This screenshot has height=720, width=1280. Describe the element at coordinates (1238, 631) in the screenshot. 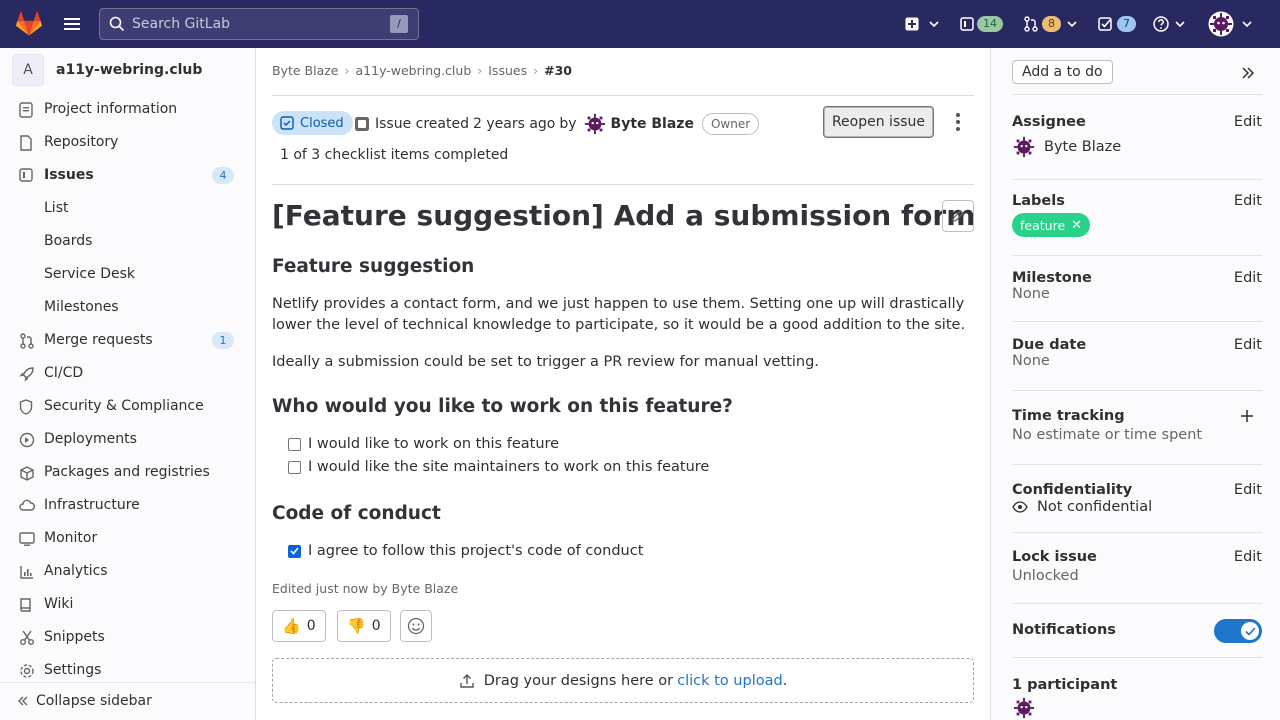

I see `notifications-toggle` at that location.